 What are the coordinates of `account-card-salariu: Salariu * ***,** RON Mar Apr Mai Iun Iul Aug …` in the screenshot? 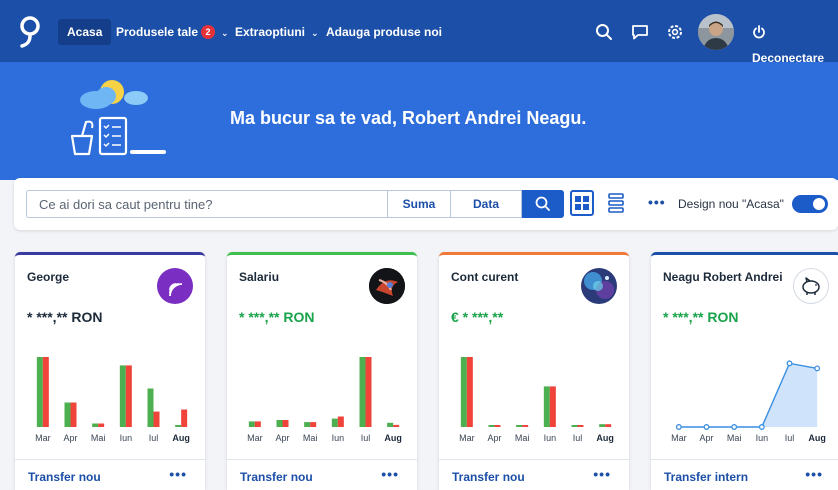 It's located at (322, 371).